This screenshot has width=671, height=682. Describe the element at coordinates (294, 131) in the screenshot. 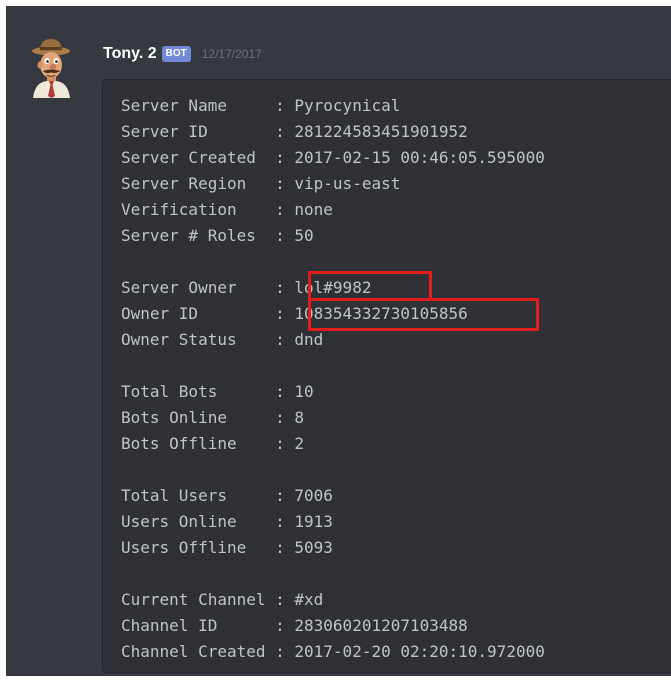

I see `code-line: Server ID : 281224583451901952` at that location.